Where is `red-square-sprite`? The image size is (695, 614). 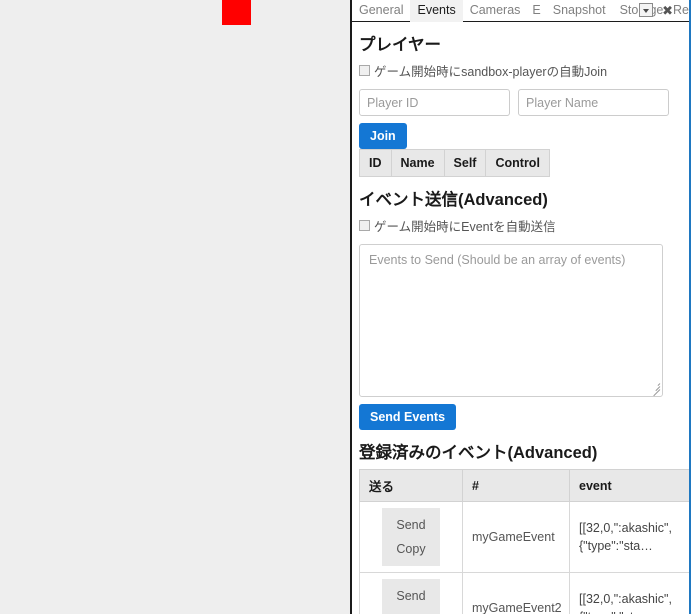
red-square-sprite is located at coordinates (236, 12).